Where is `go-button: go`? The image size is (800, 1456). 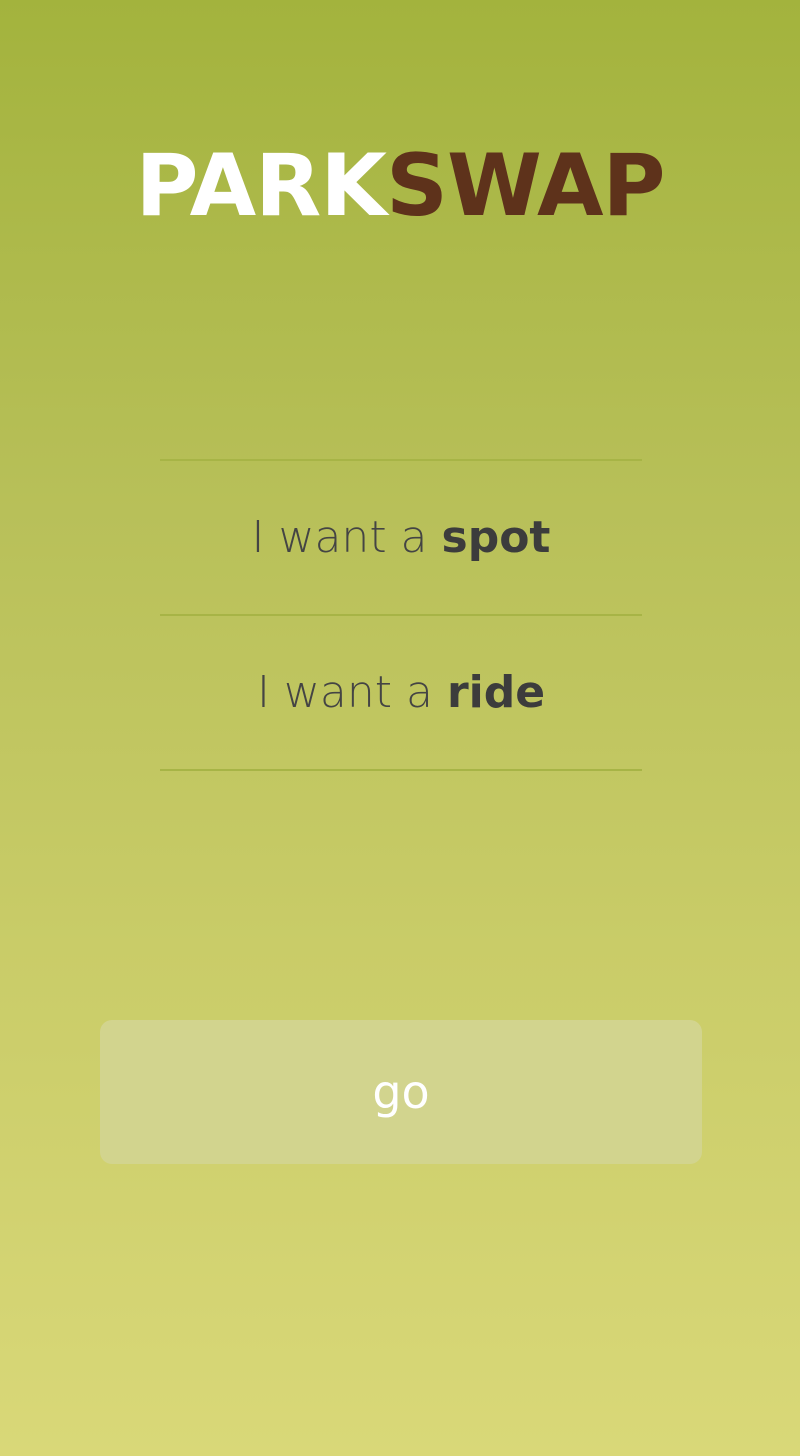
go-button: go is located at coordinates (401, 1092).